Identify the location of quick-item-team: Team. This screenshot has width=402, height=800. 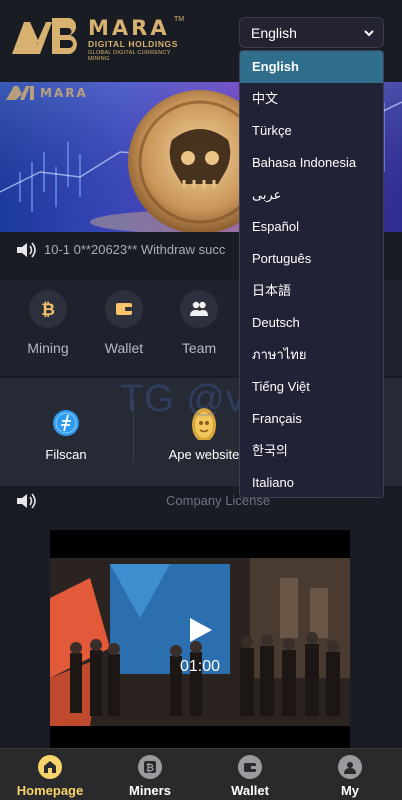
(199, 330).